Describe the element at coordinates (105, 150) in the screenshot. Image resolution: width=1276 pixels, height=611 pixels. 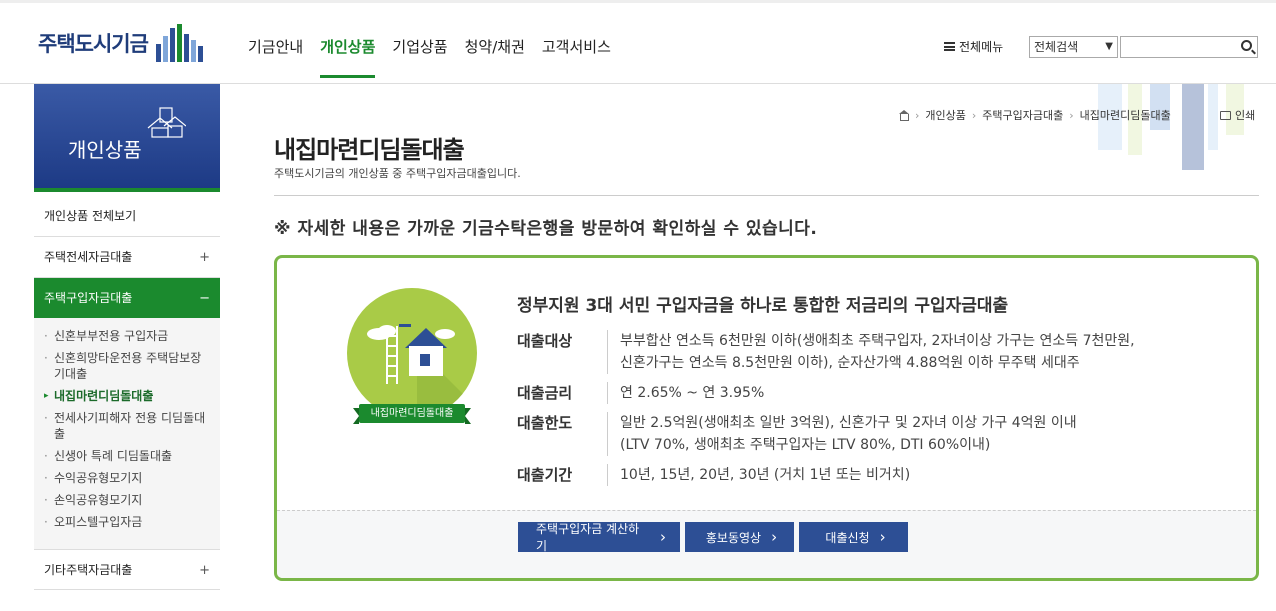
I see `sidebar-title: 개인상품` at that location.